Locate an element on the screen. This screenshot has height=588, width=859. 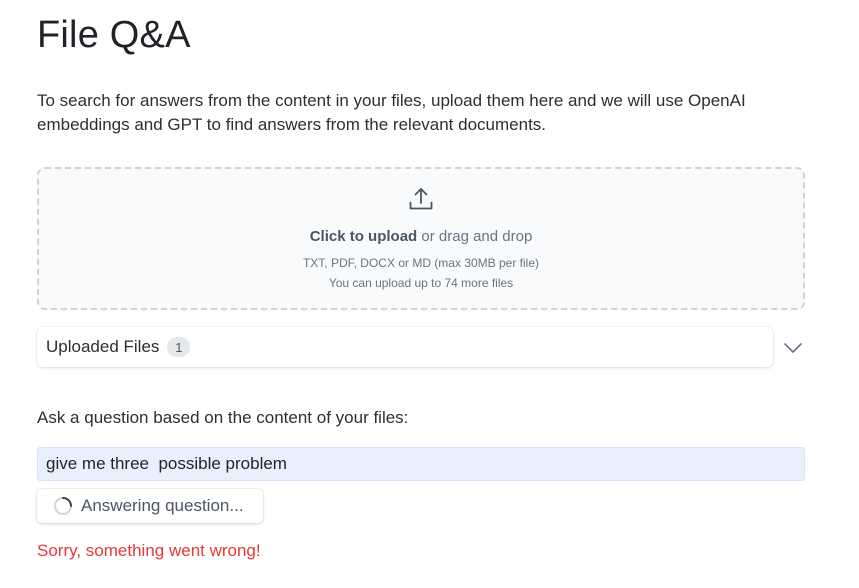
click-to-upload-link: Click to upload is located at coordinates (364, 236).